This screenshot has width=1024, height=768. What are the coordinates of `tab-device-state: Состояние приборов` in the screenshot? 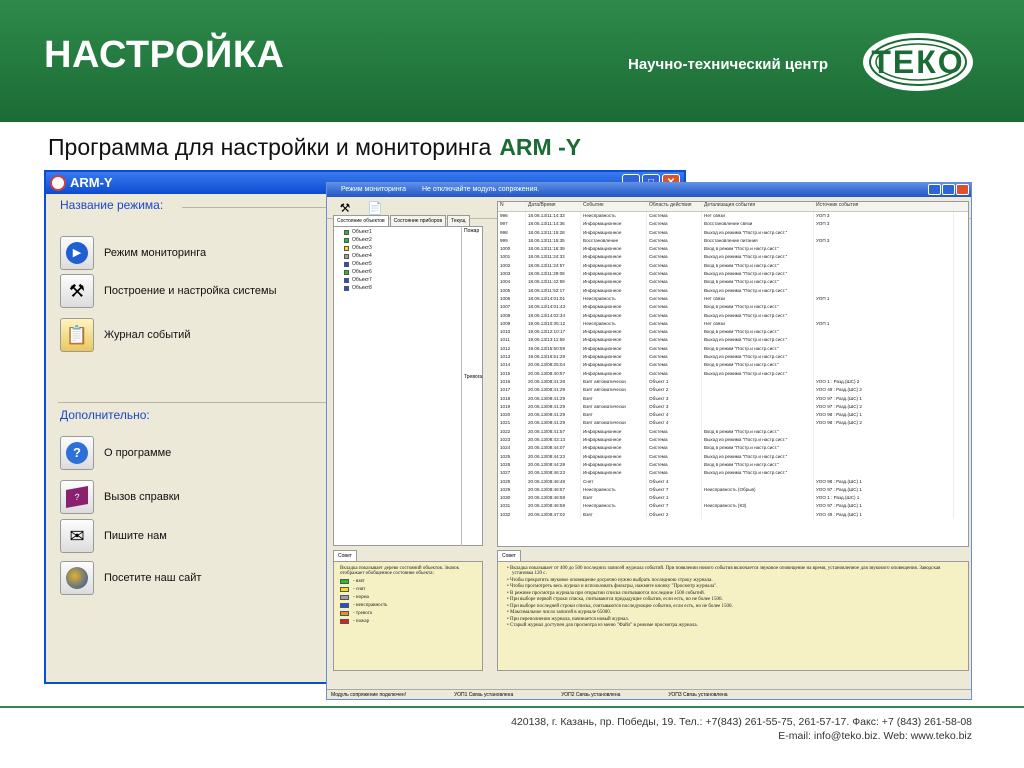 It's located at (418, 220).